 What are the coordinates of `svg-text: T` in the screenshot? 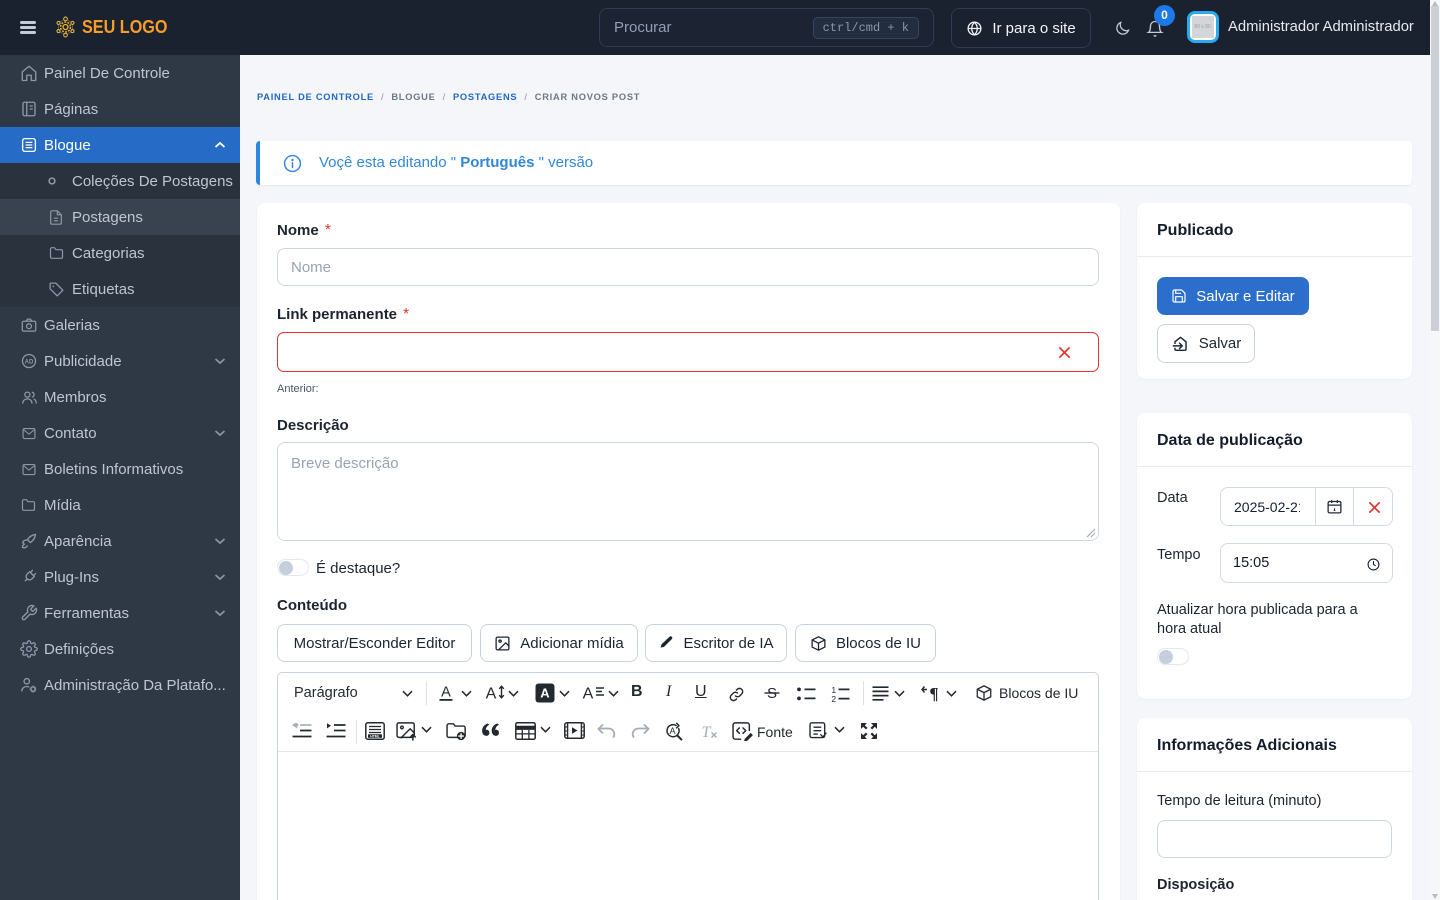 It's located at (707, 732).